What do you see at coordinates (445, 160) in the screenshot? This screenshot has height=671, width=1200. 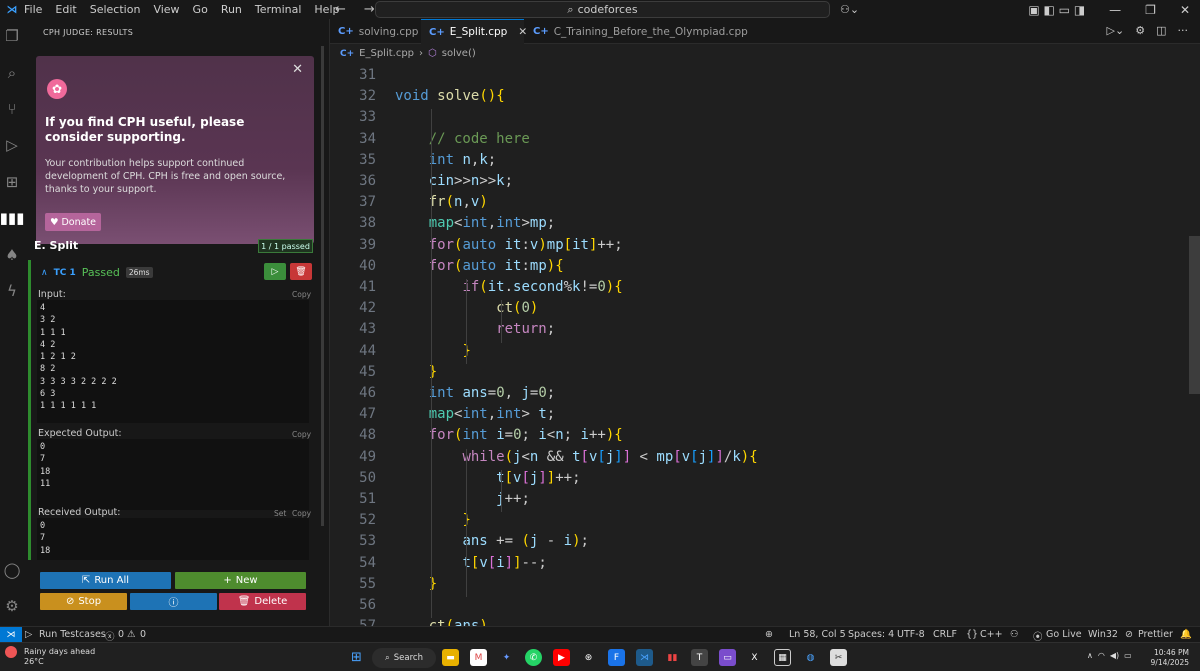 I see `code-line: int n,k;` at bounding box center [445, 160].